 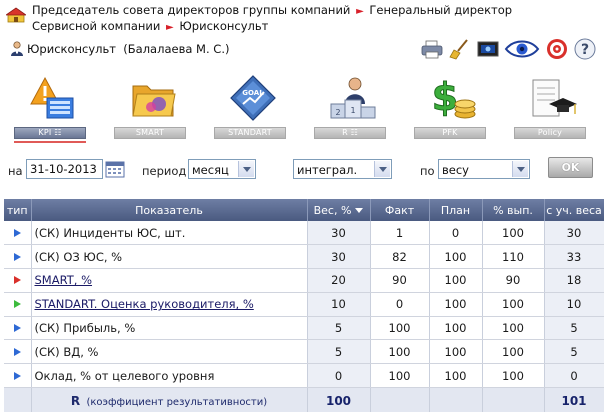 I want to click on table-row: (СК) ВД, % 5 100 100 100 5, so click(x=304, y=352).